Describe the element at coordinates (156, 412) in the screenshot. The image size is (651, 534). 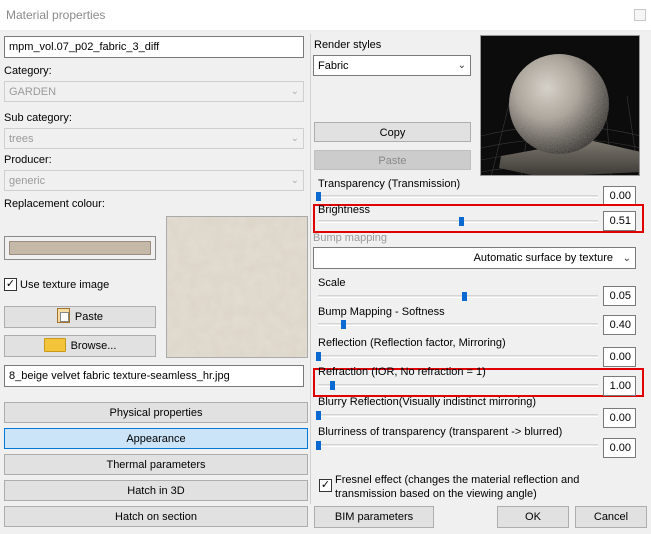
I see `tab-physical-properties: Physical properties` at that location.